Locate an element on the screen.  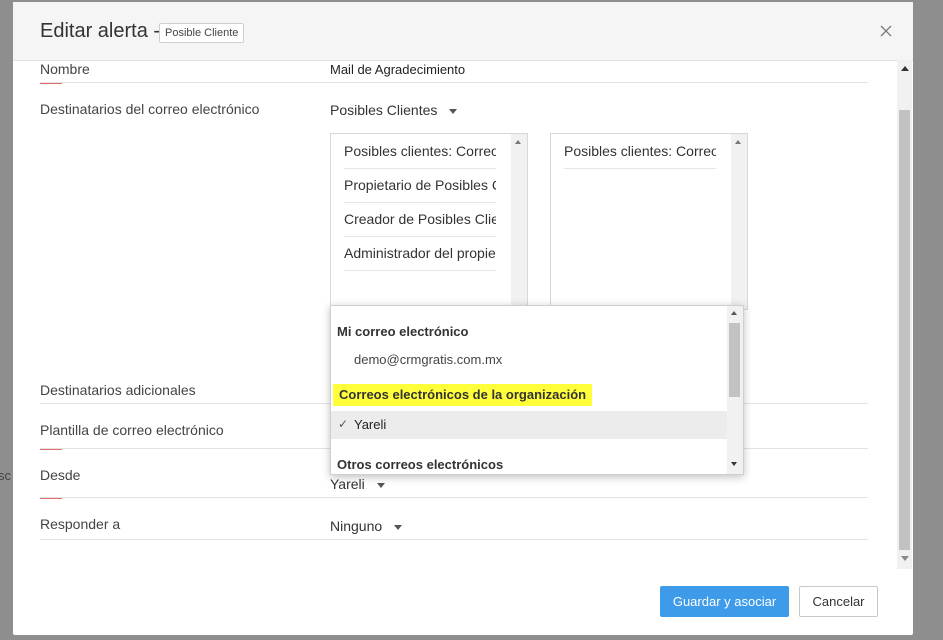
field-label-plantilla: Plantilla de correo electrónico is located at coordinates (132, 430).